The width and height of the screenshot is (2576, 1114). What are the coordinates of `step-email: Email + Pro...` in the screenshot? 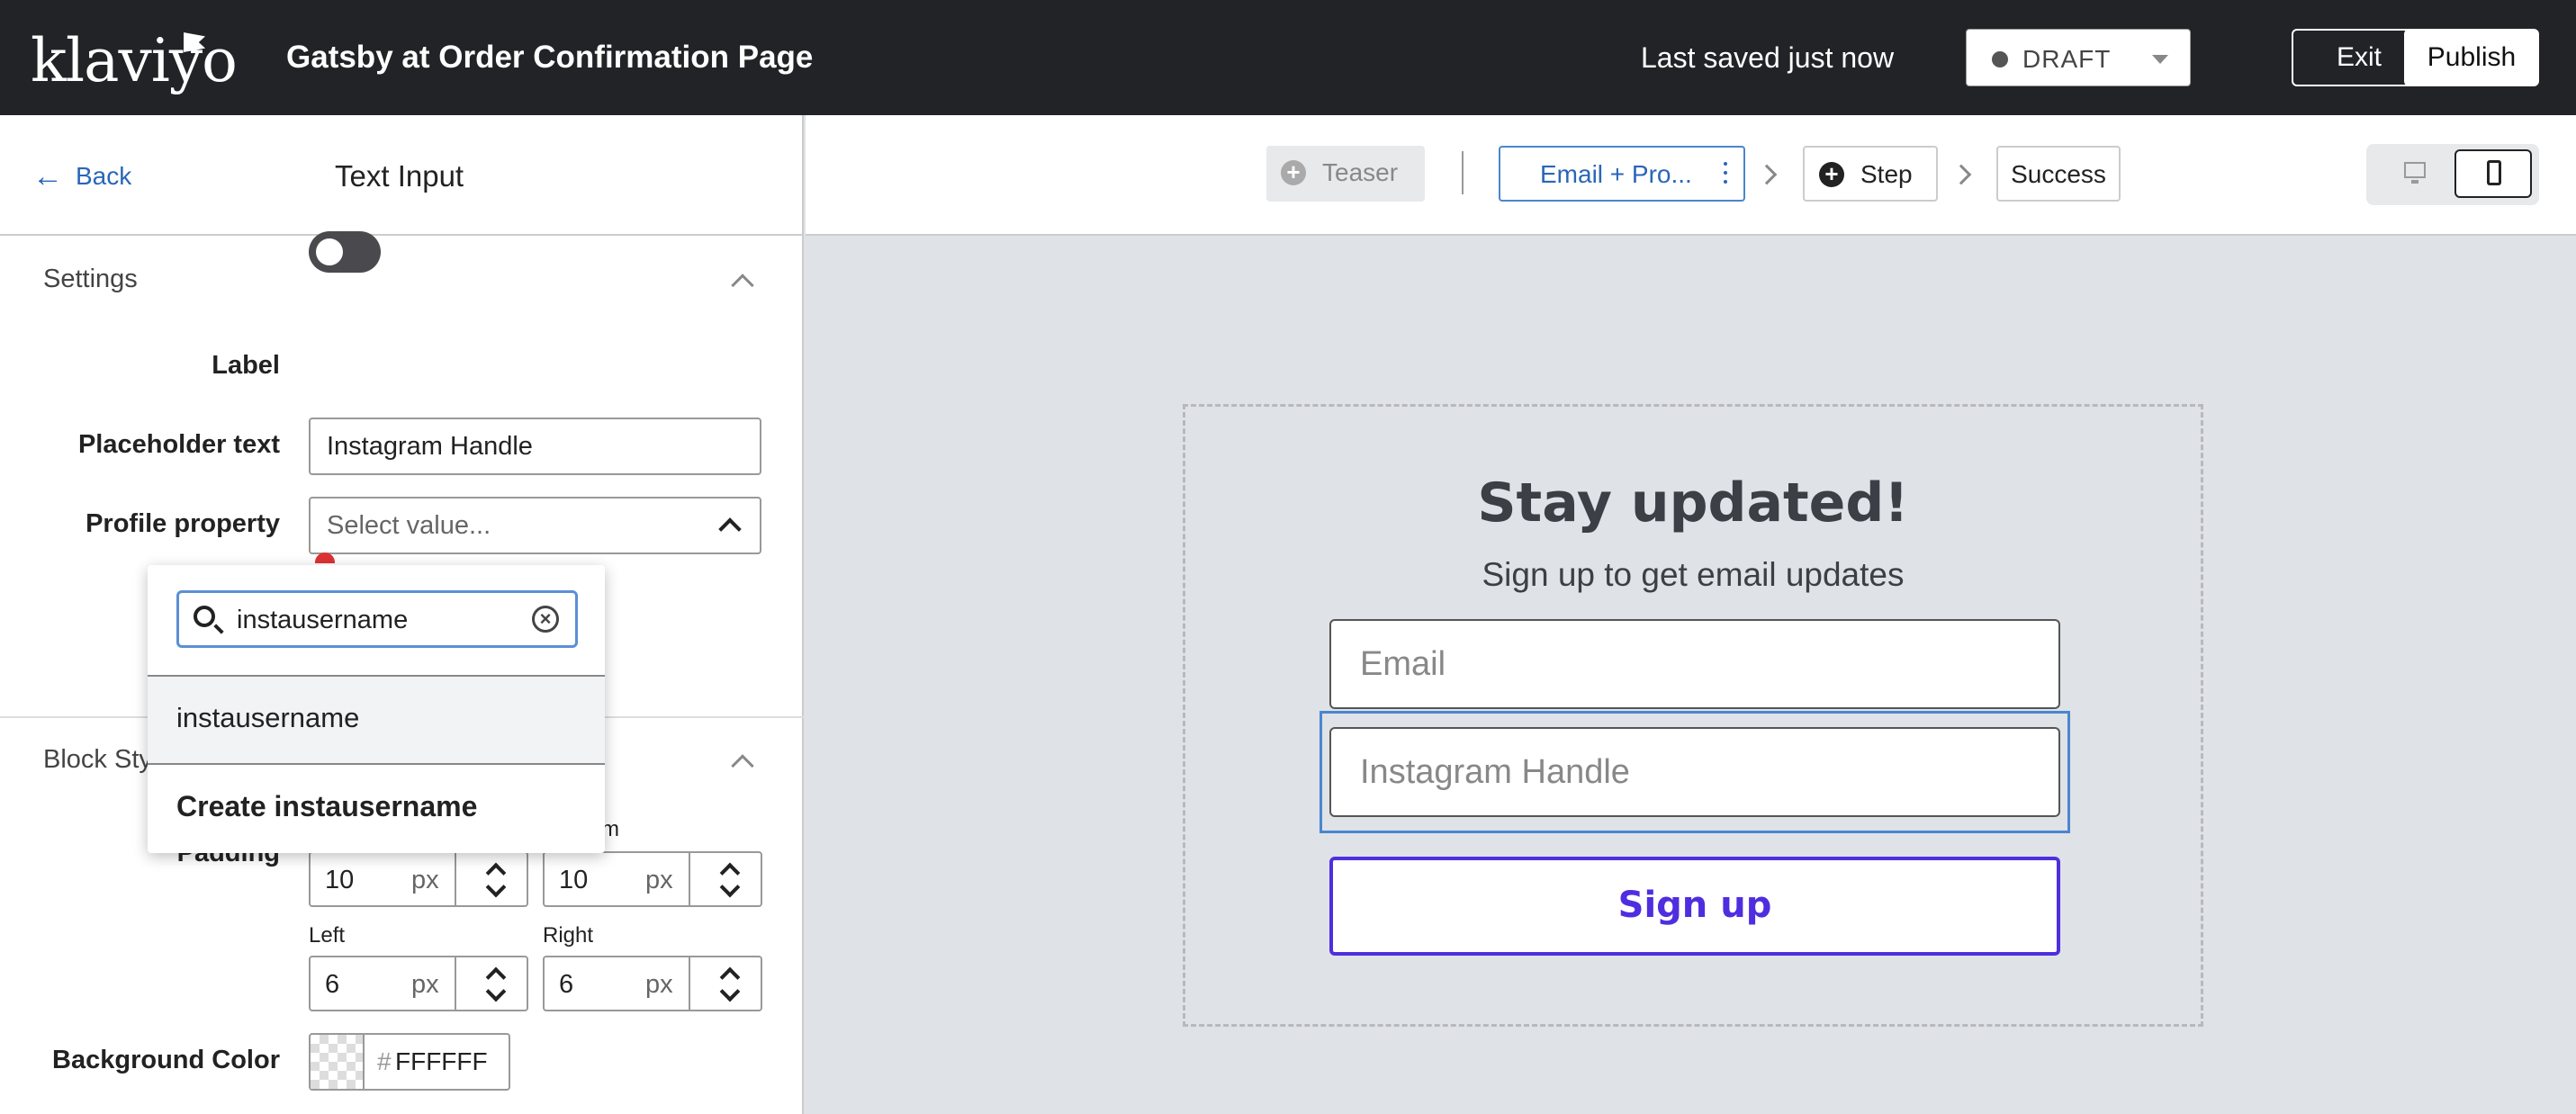 It's located at (1622, 174).